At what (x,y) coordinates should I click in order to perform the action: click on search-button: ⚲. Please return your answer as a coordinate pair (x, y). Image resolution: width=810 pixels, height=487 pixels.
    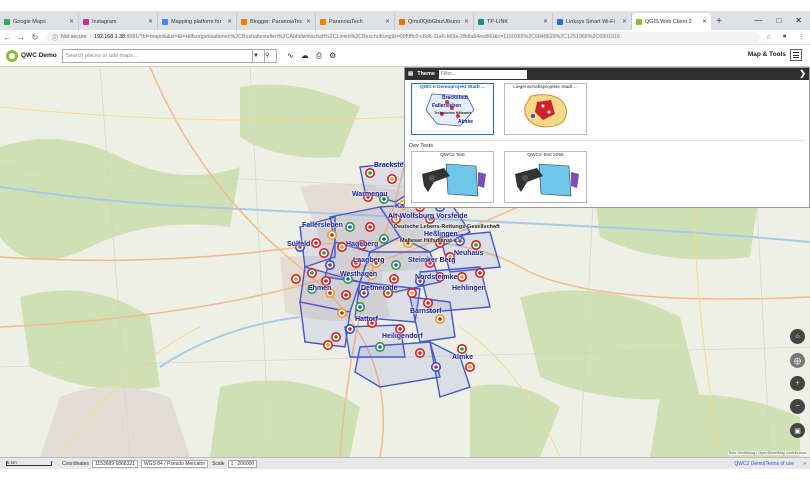
    Looking at the image, I should click on (270, 55).